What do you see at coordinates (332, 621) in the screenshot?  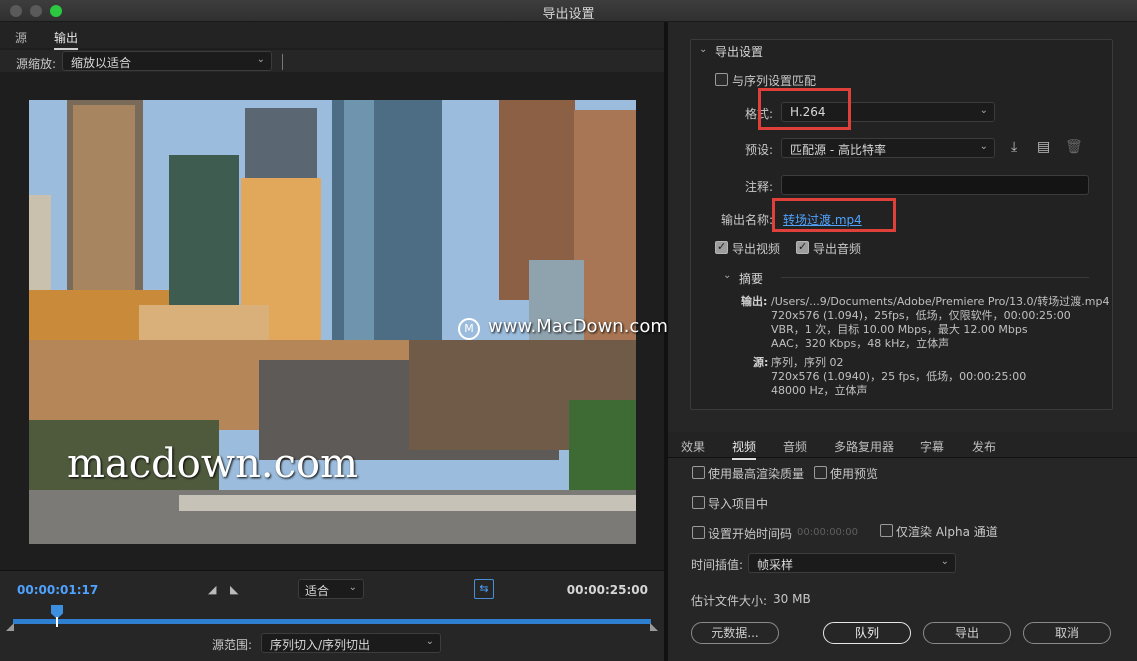 I see `timeline-track` at bounding box center [332, 621].